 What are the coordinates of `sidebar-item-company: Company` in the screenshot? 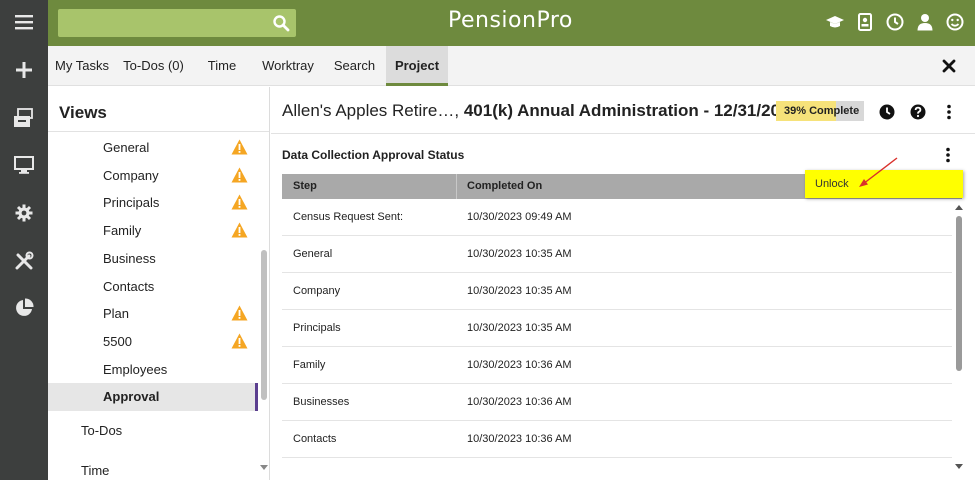 It's located at (153, 176).